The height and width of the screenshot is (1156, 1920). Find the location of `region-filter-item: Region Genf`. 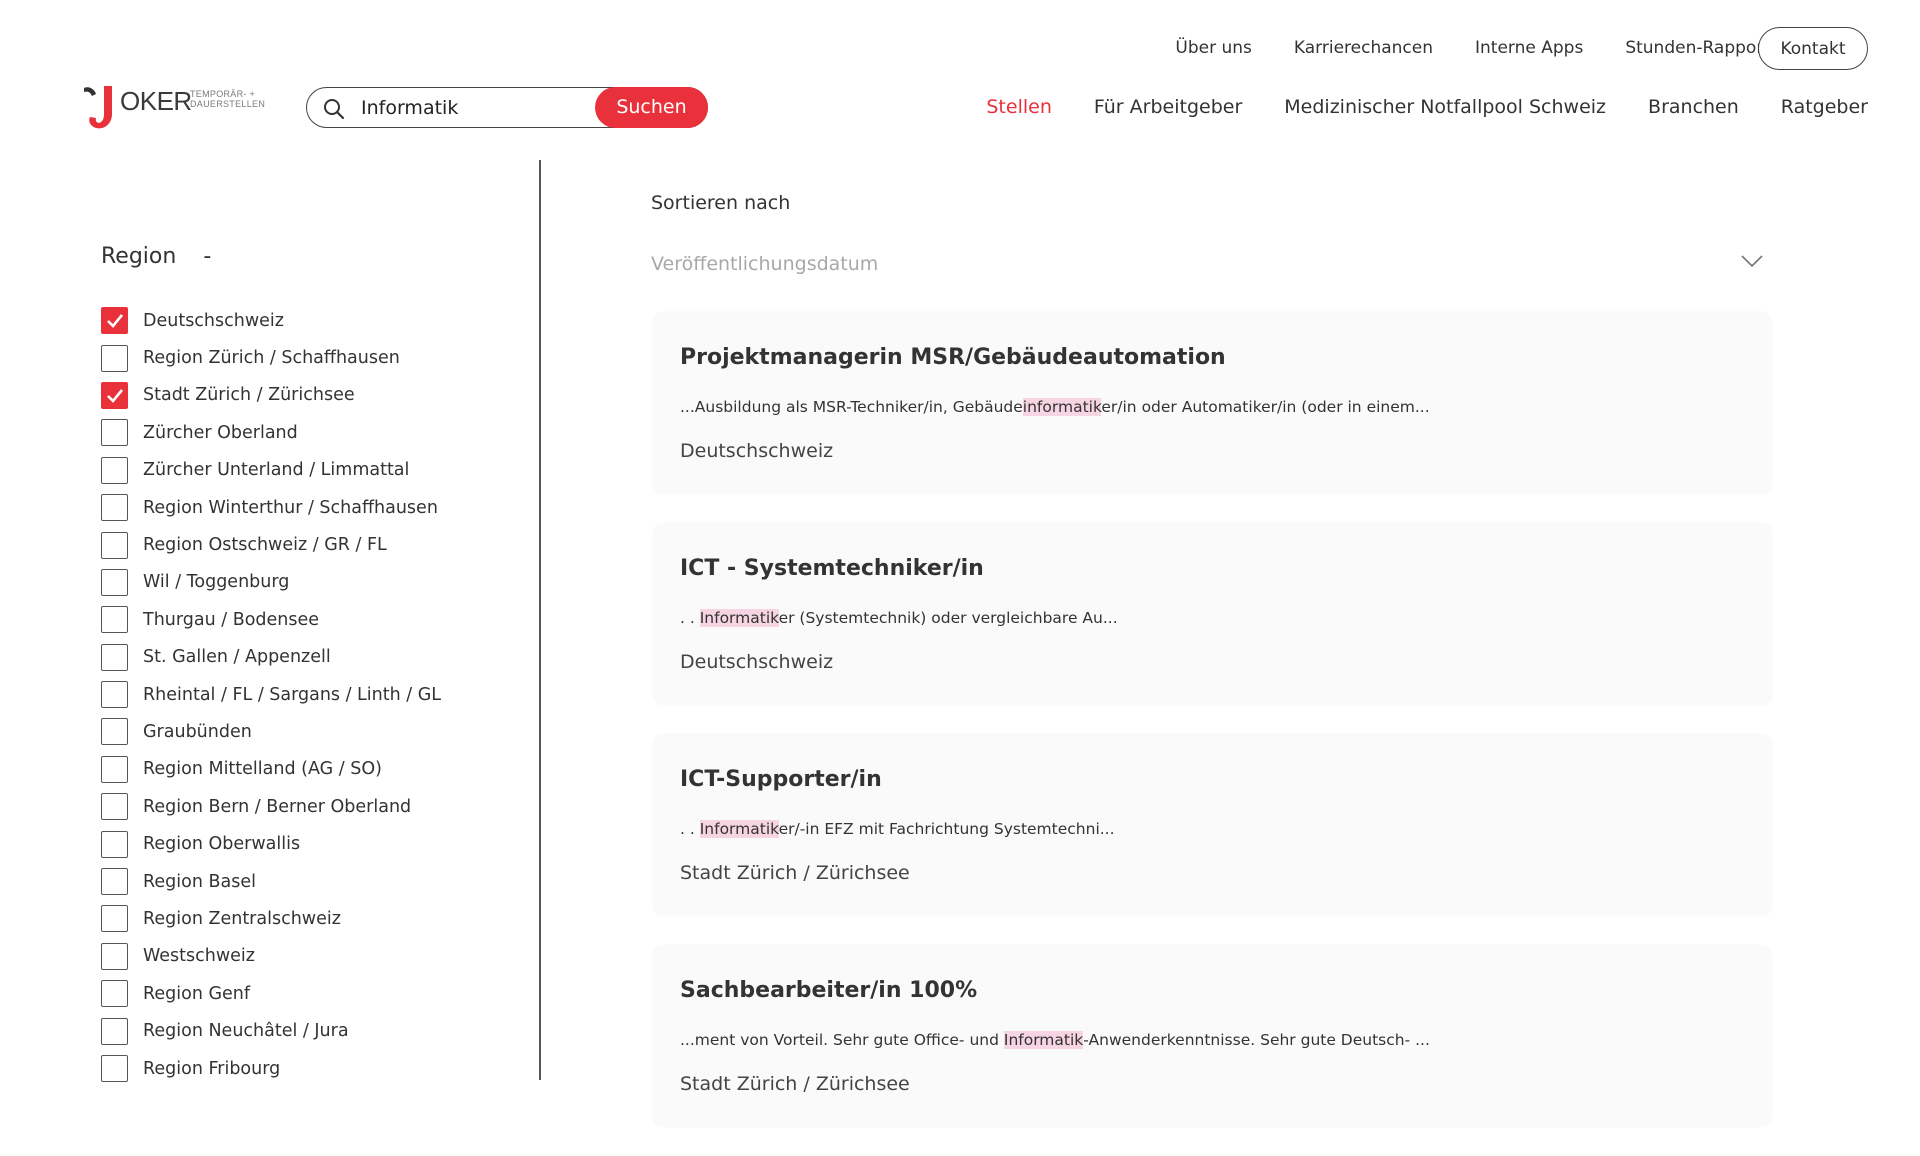

region-filter-item: Region Genf is located at coordinates (271, 993).